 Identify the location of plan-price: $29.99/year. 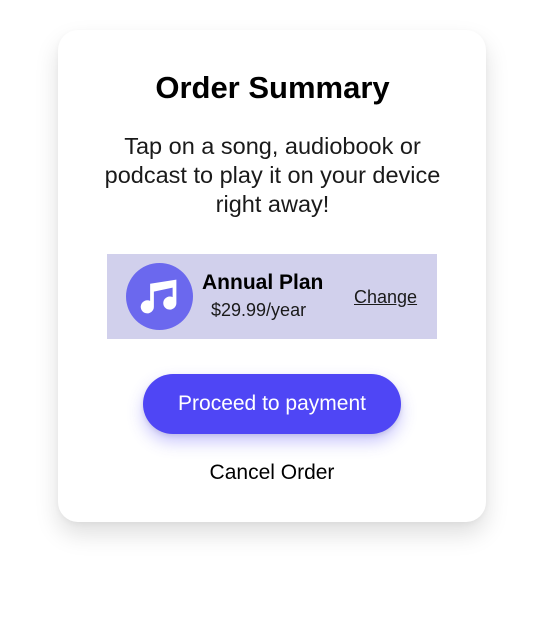
(259, 310).